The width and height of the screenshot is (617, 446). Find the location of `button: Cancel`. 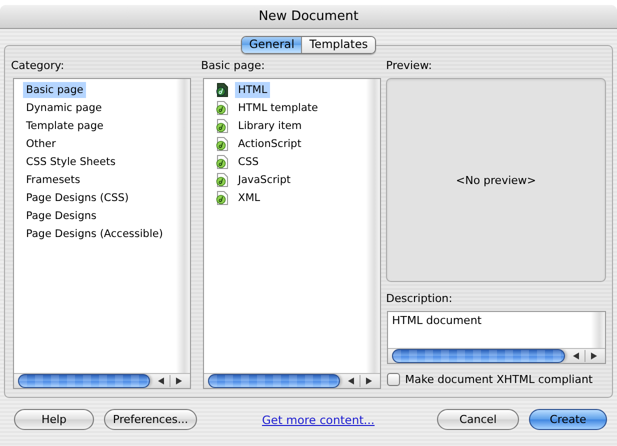

button: Cancel is located at coordinates (478, 419).